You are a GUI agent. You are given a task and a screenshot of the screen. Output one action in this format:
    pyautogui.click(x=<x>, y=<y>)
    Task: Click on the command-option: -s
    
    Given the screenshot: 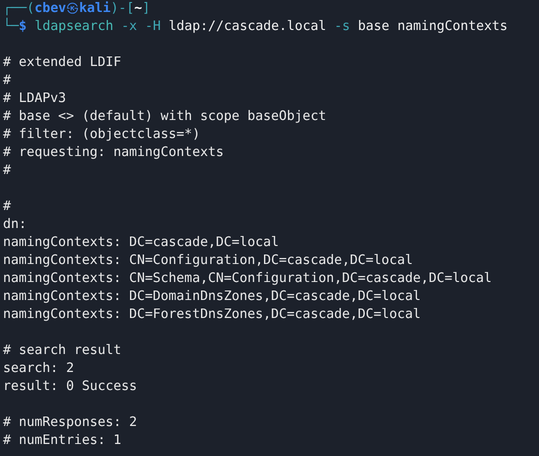 What is the action you would take?
    pyautogui.click(x=342, y=26)
    